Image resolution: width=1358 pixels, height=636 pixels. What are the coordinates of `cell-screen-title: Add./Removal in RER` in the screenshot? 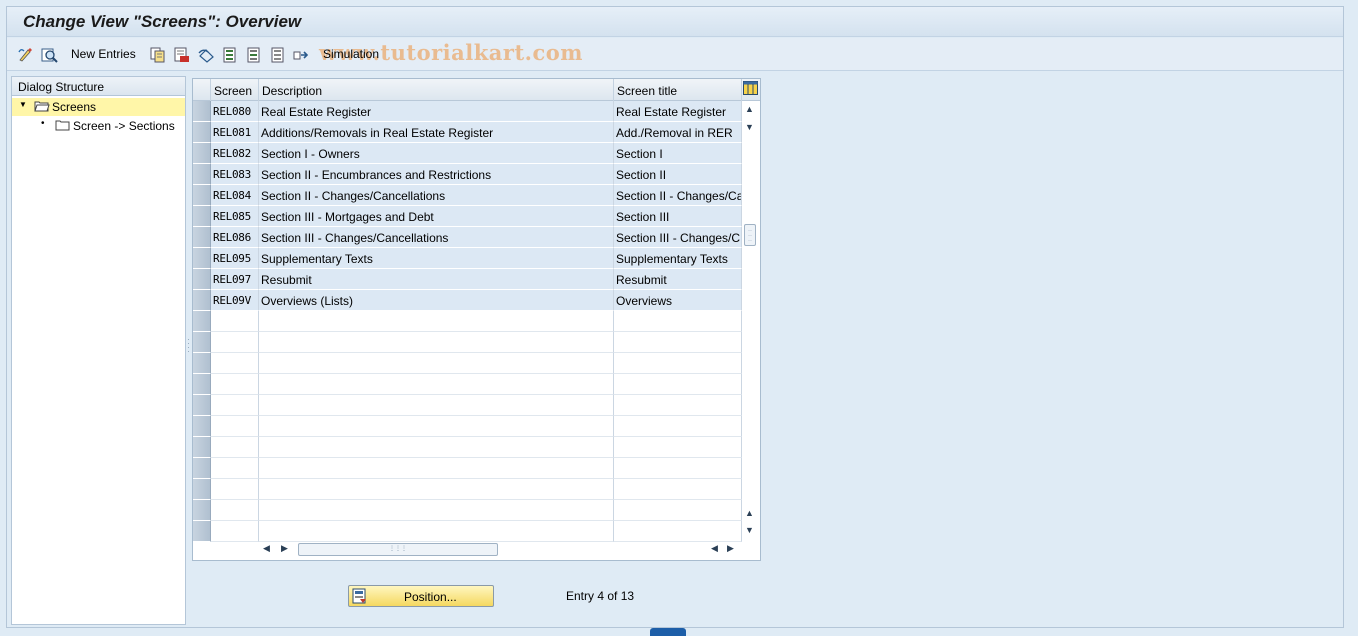 It's located at (678, 132).